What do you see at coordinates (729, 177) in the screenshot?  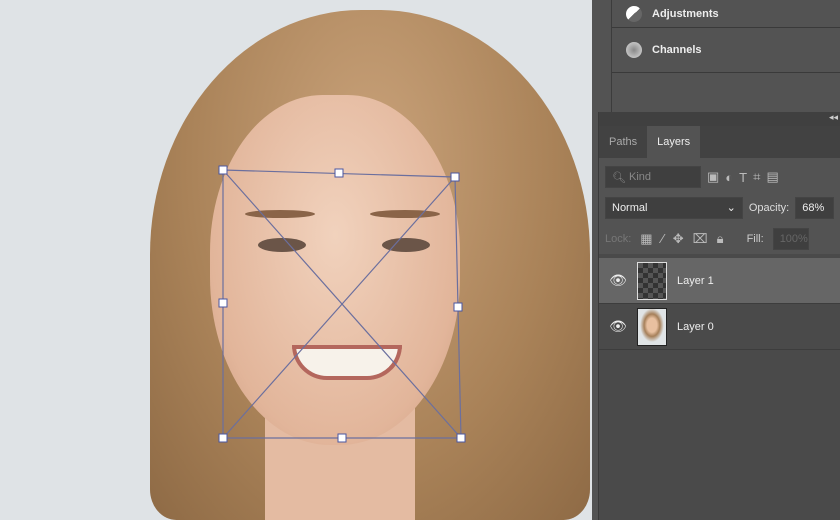 I see `filter-adjustment-icon: ◐` at bounding box center [729, 177].